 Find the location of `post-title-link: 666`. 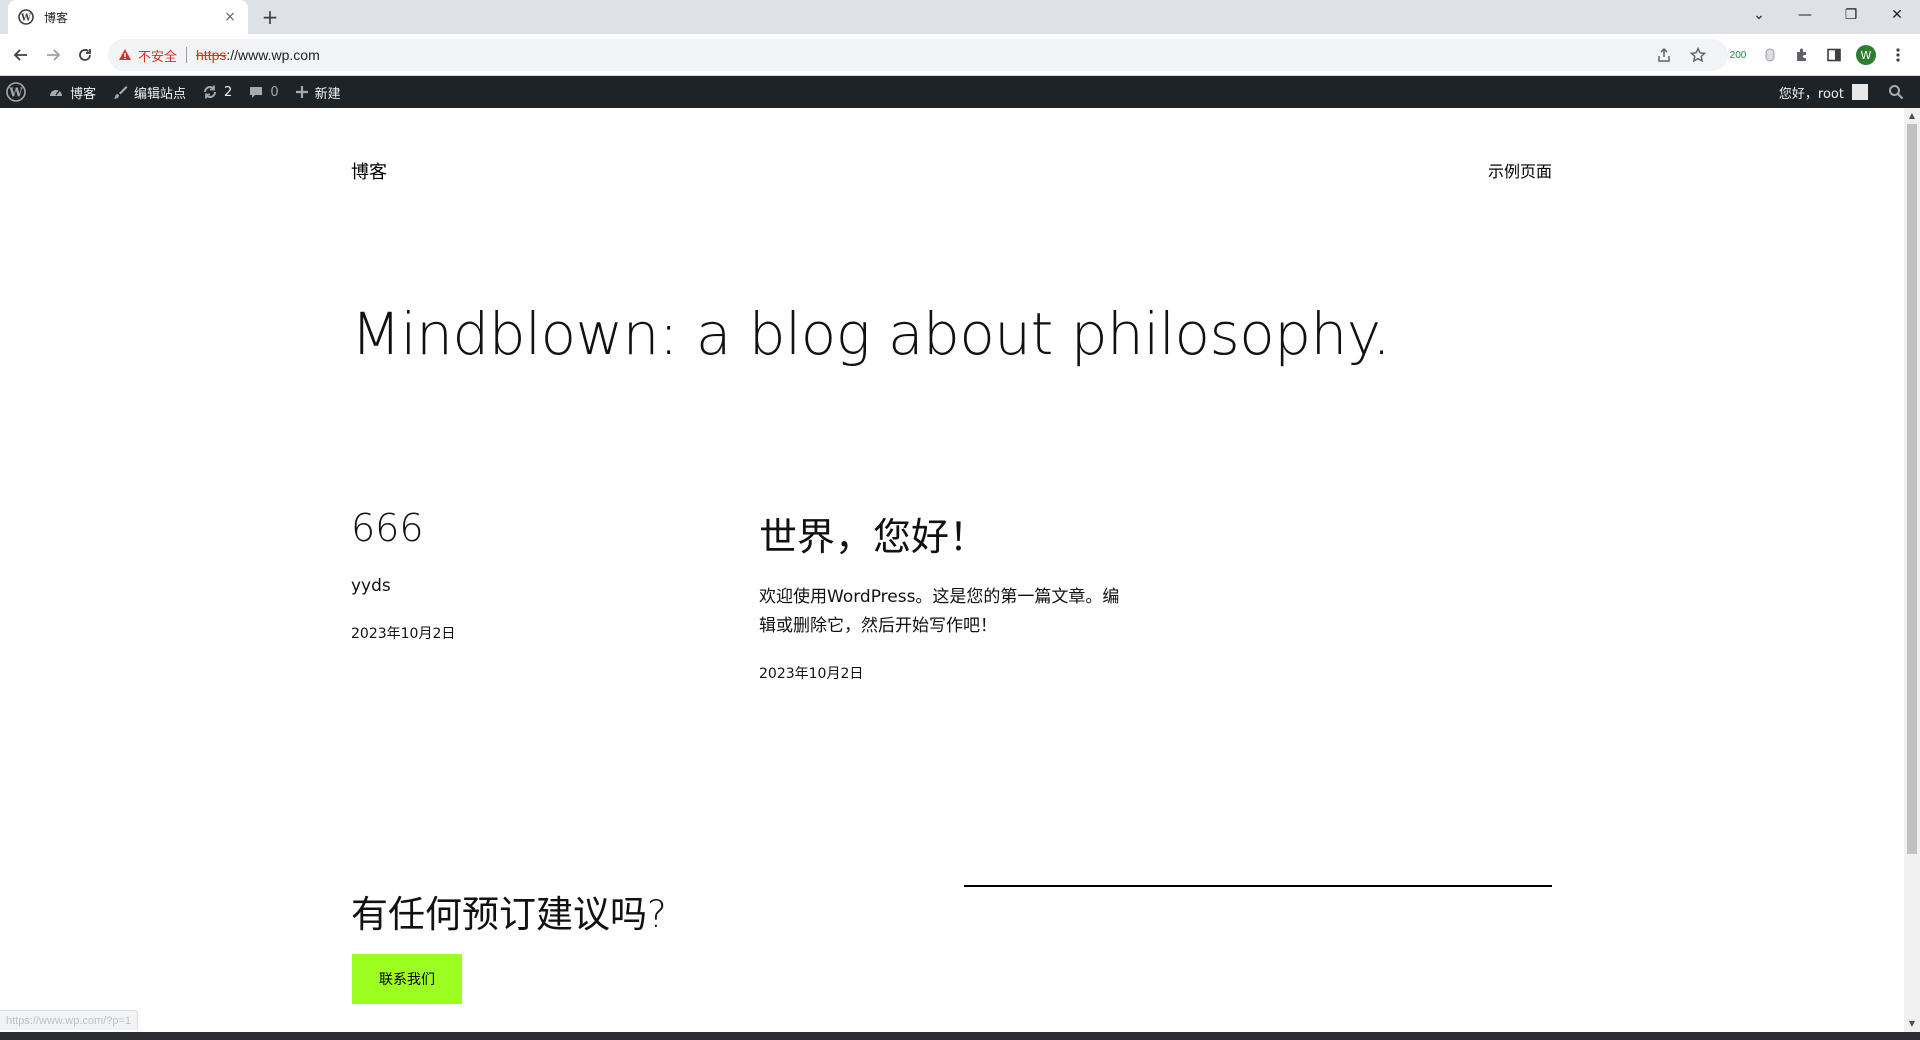

post-title-link: 666 is located at coordinates (531, 528).